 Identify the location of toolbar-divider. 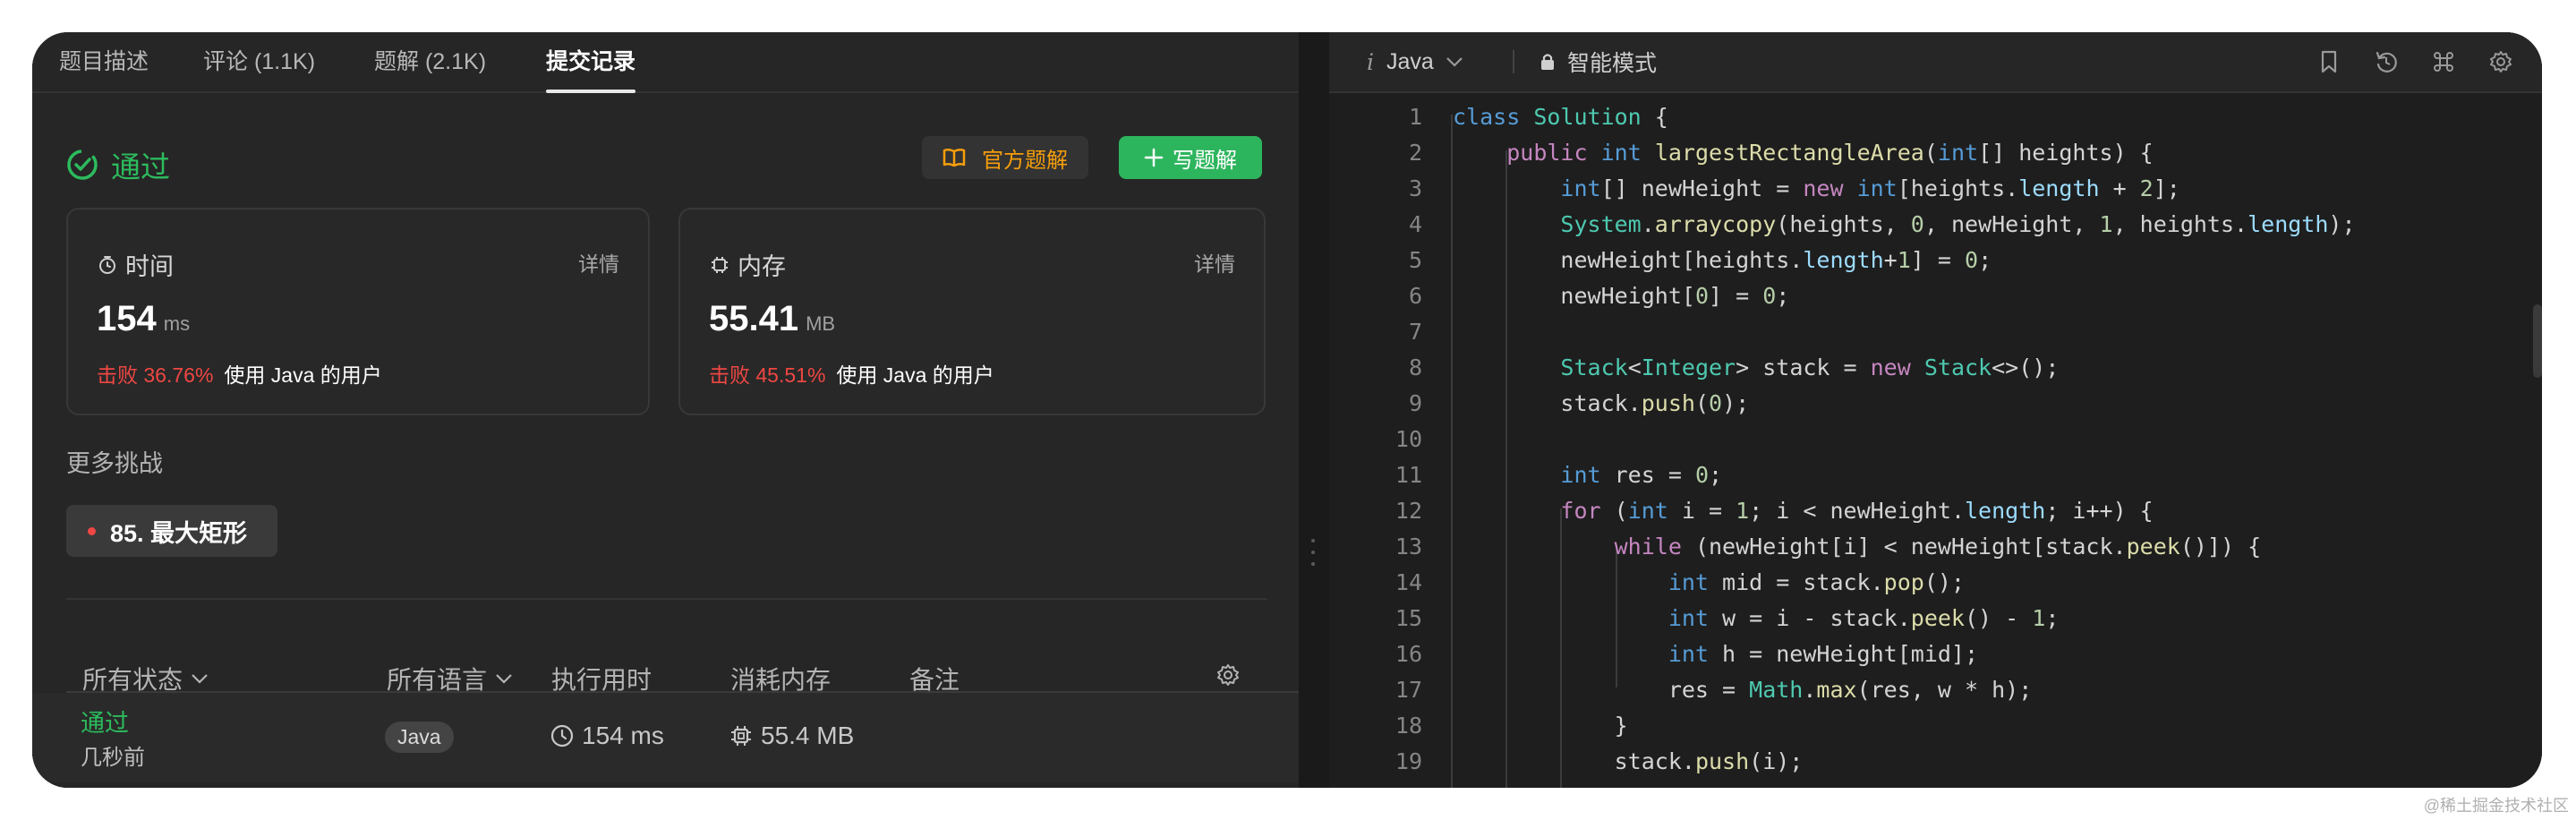
(1513, 61).